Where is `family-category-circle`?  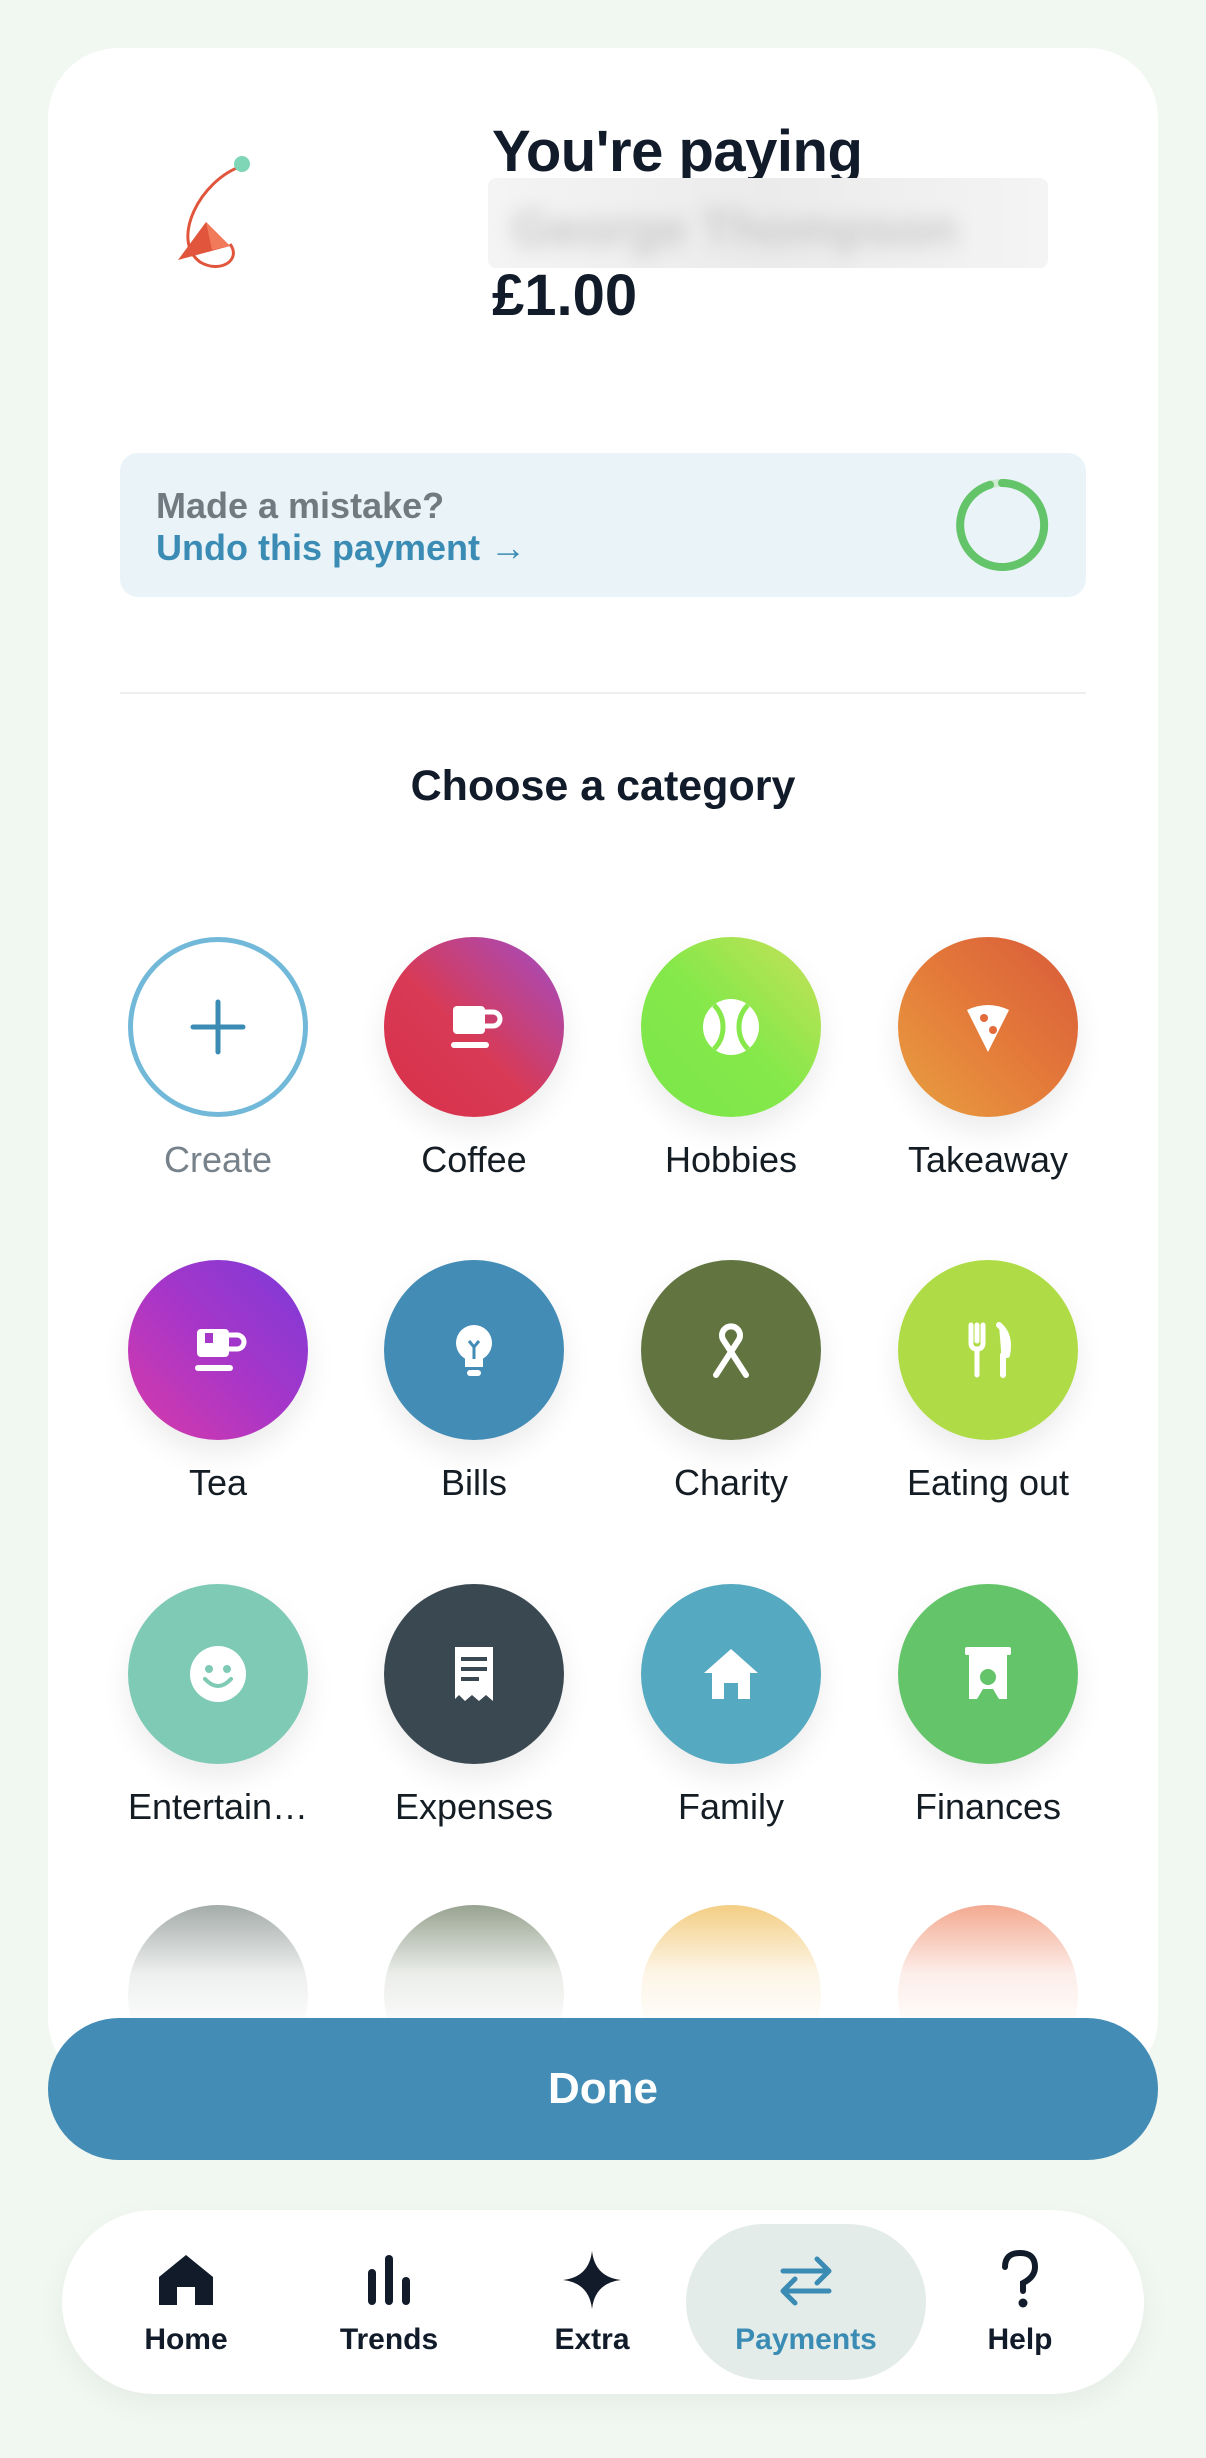
family-category-circle is located at coordinates (731, 1674).